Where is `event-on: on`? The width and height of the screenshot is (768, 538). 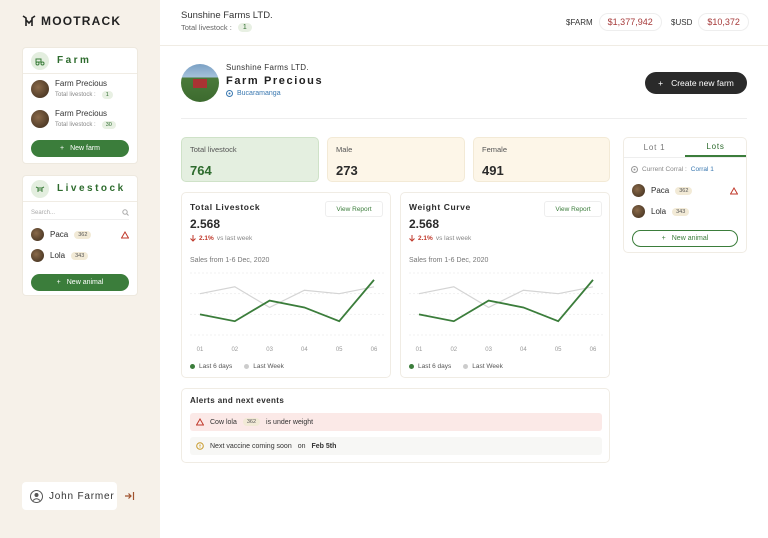
event-on: on is located at coordinates (301, 446).